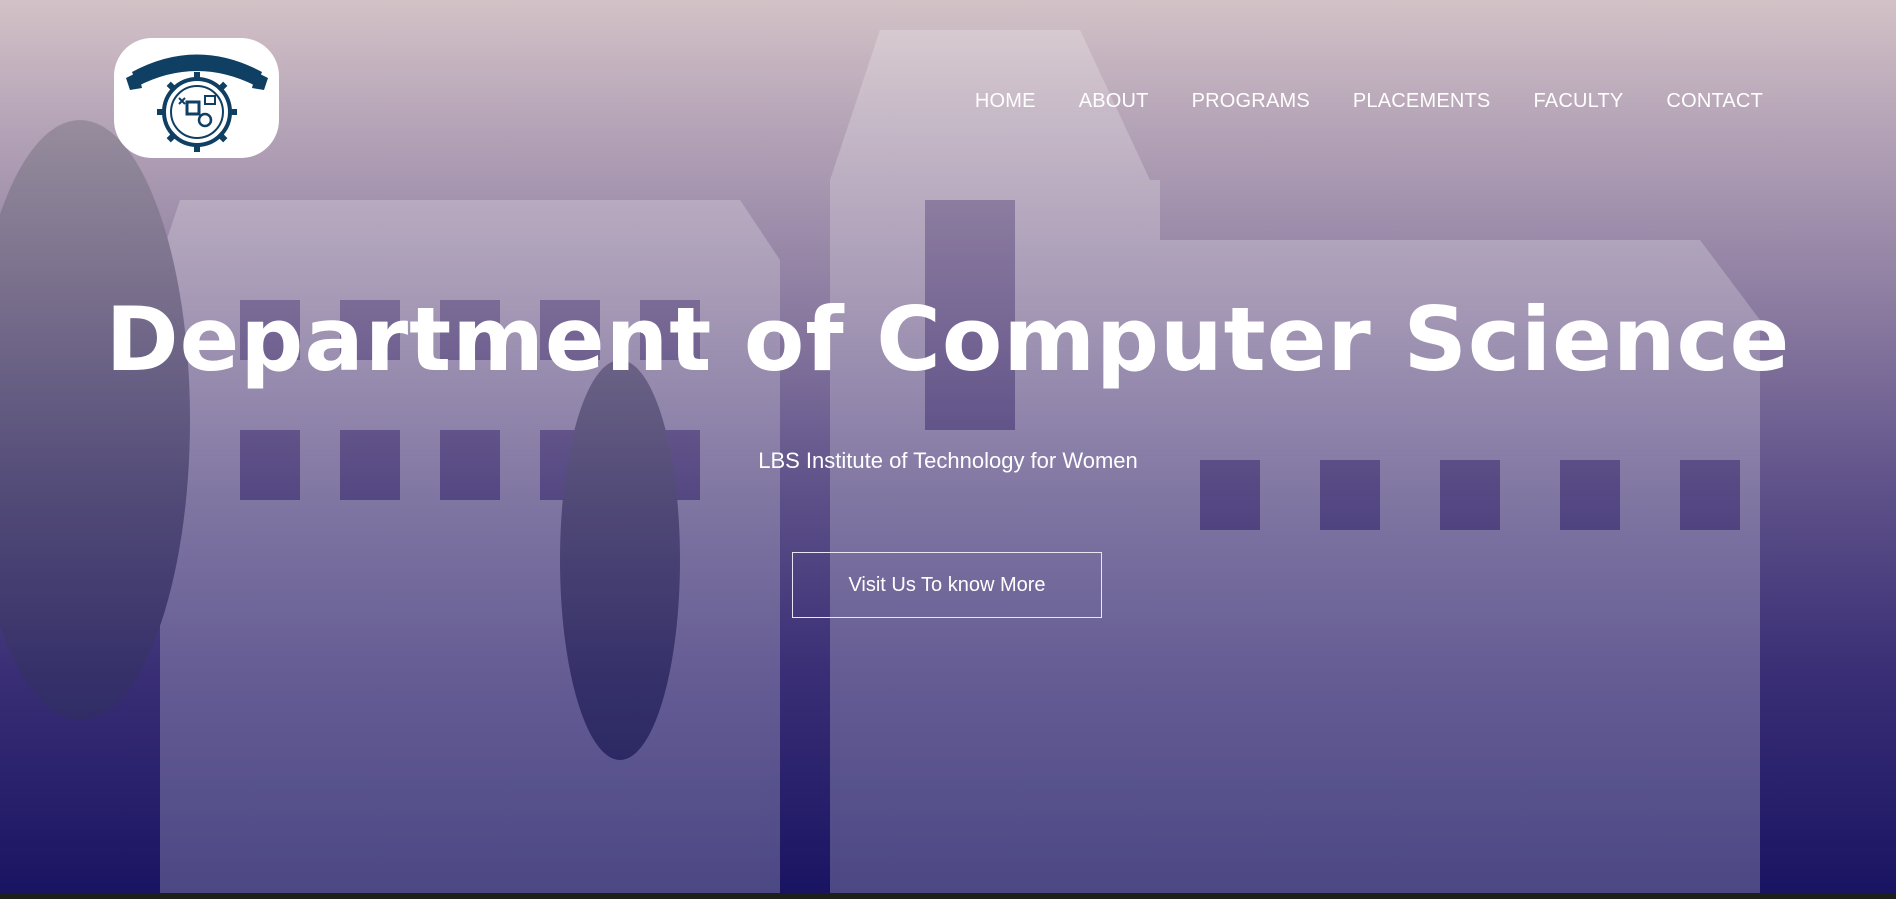 The width and height of the screenshot is (1896, 899). Describe the element at coordinates (1578, 101) in the screenshot. I see `nav-faculty: FACULTY` at that location.